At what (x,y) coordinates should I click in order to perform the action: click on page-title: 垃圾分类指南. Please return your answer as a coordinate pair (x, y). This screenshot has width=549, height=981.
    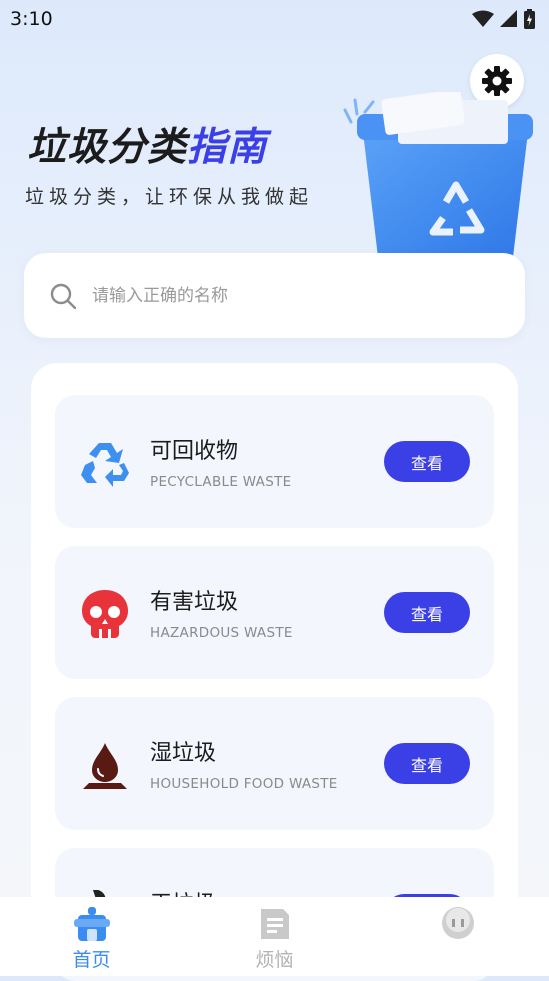
    Looking at the image, I should click on (147, 144).